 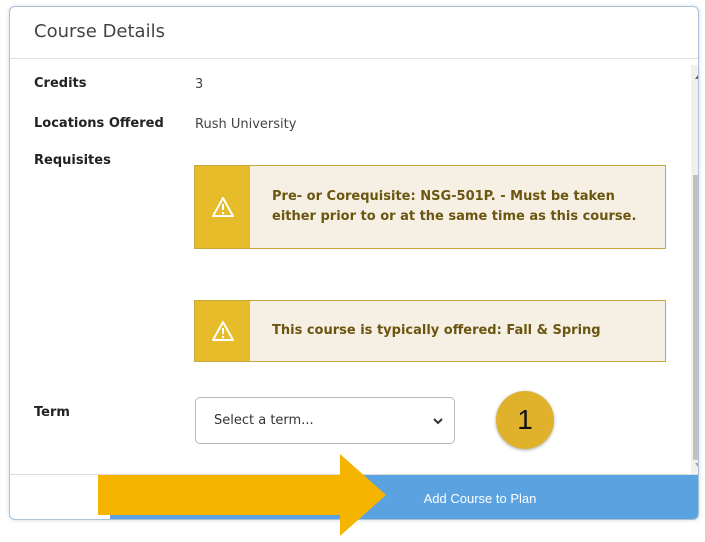 What do you see at coordinates (52, 412) in the screenshot?
I see `term-label: Term` at bounding box center [52, 412].